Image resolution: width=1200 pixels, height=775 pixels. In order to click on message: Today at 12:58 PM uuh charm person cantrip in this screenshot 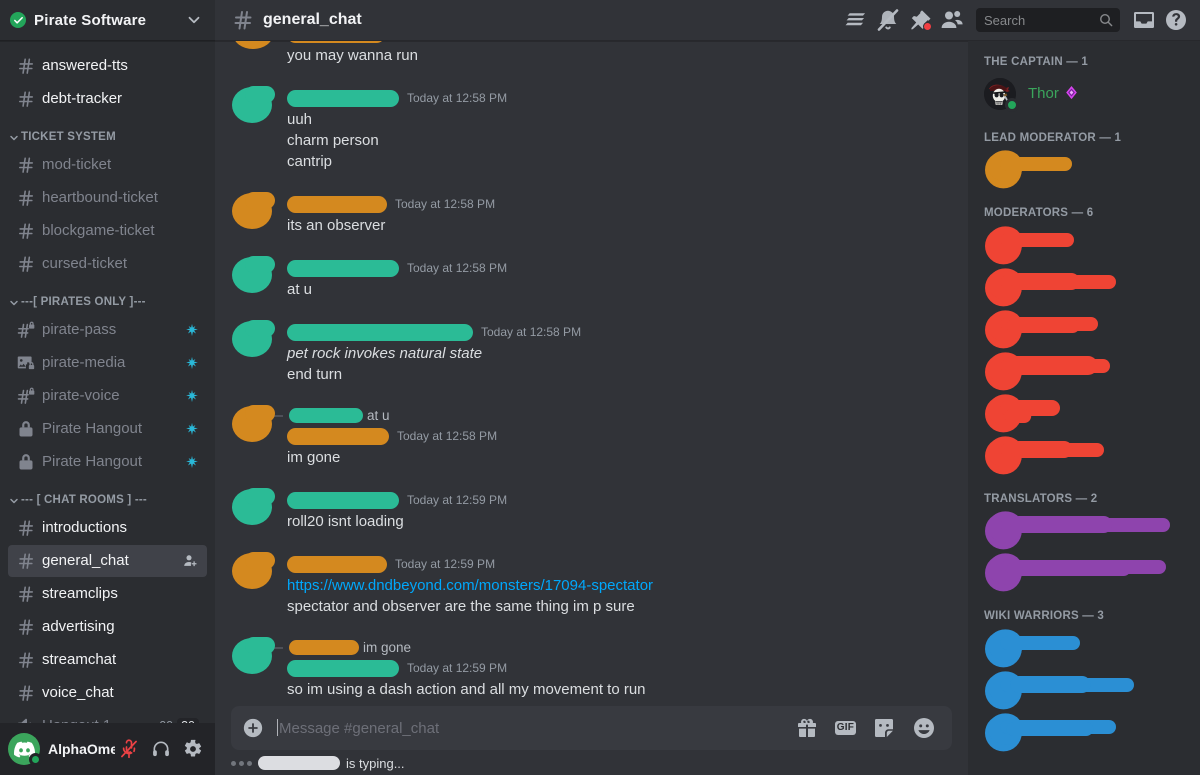, I will do `click(591, 129)`.